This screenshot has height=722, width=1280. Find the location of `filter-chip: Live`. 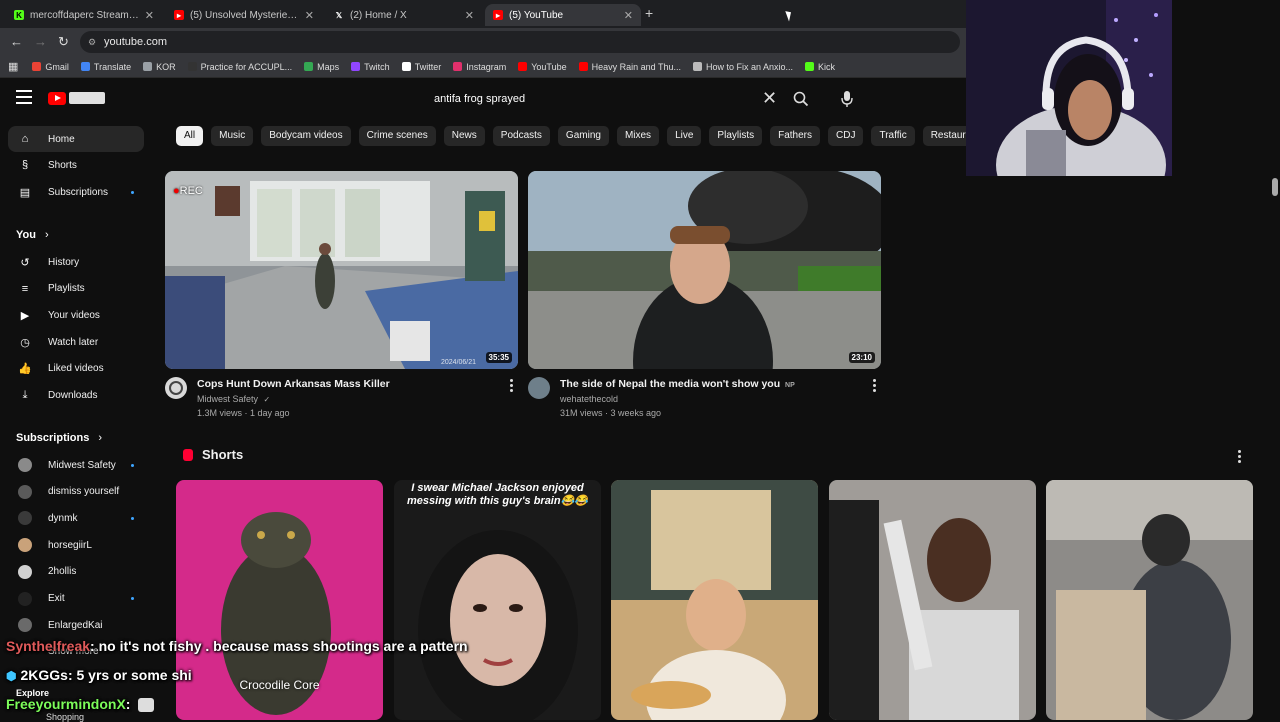

filter-chip: Live is located at coordinates (684, 136).